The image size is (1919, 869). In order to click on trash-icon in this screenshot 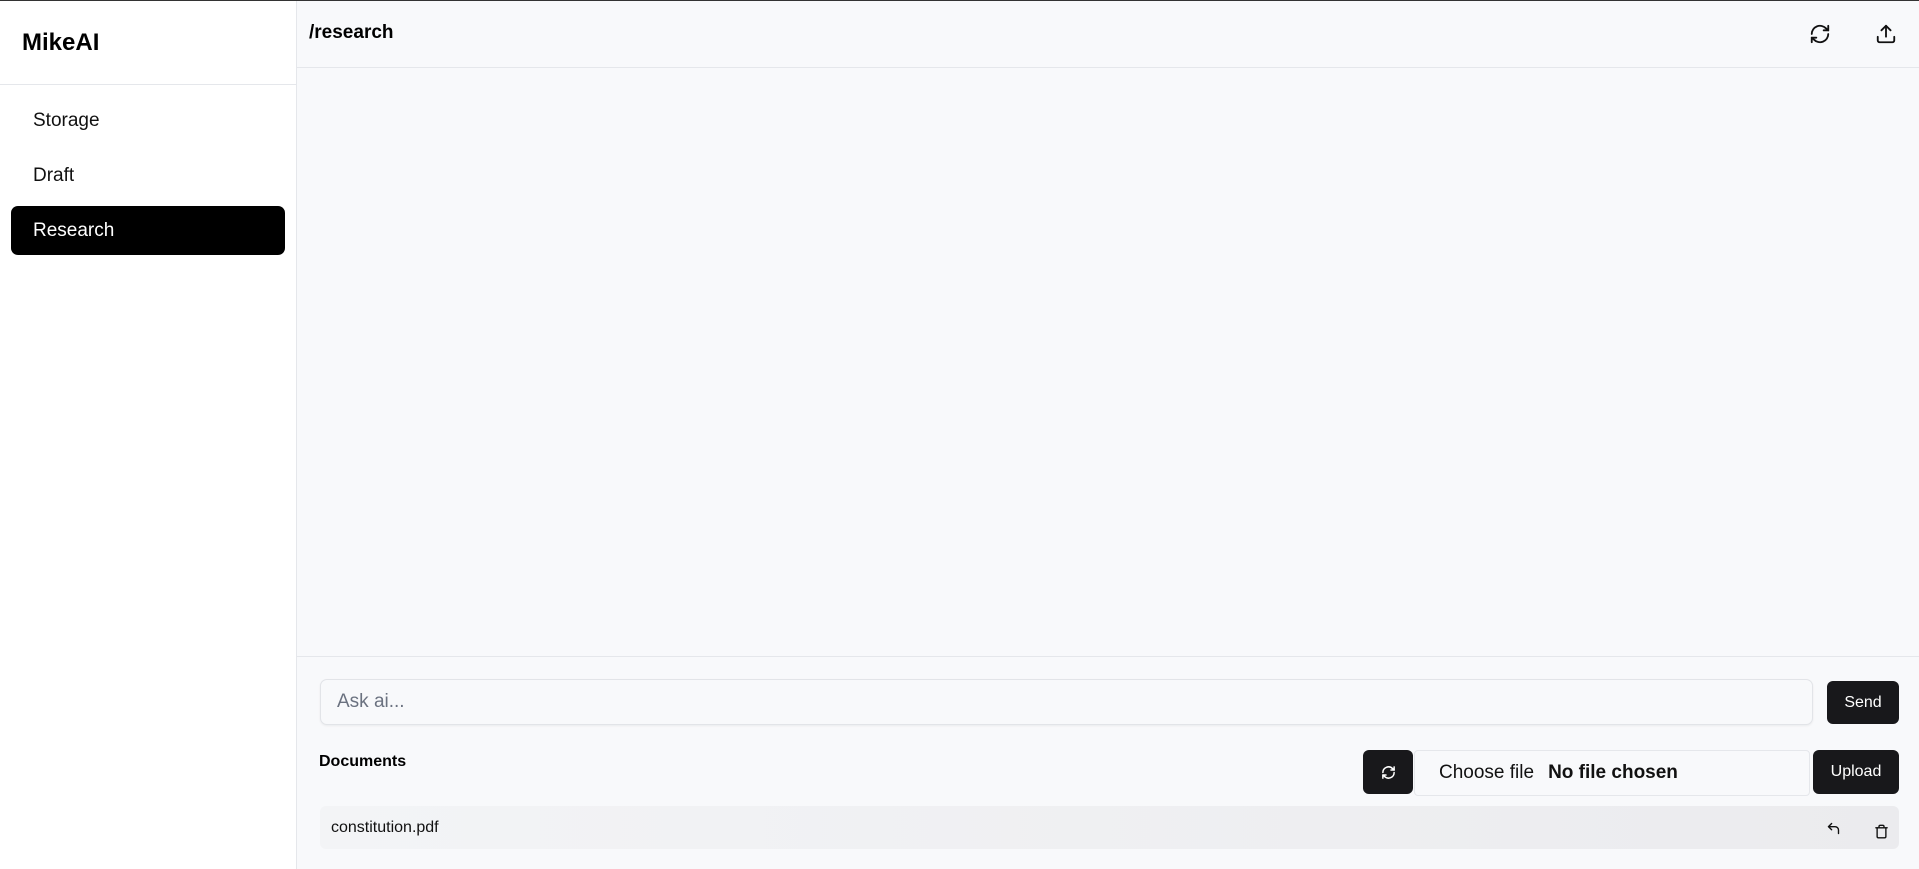, I will do `click(1881, 831)`.